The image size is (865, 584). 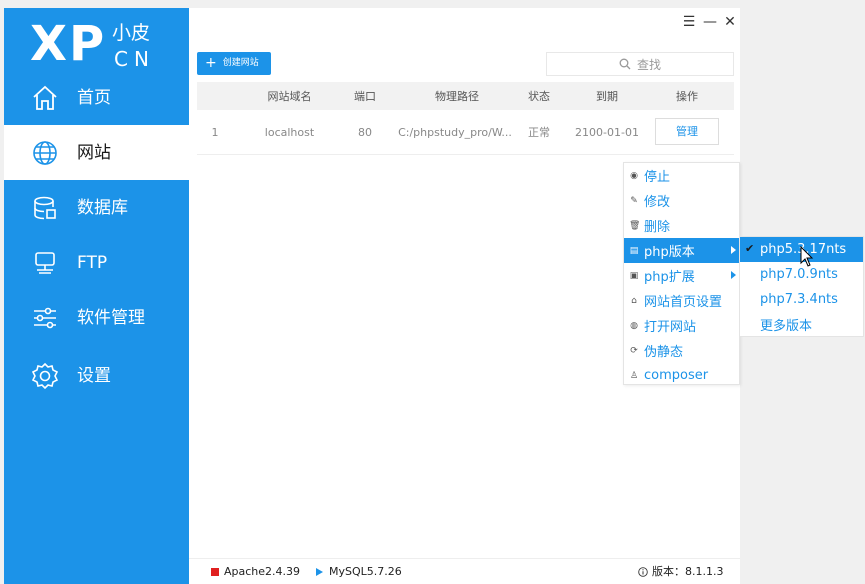 I want to click on column-header-expiry: 到期, so click(x=607, y=96).